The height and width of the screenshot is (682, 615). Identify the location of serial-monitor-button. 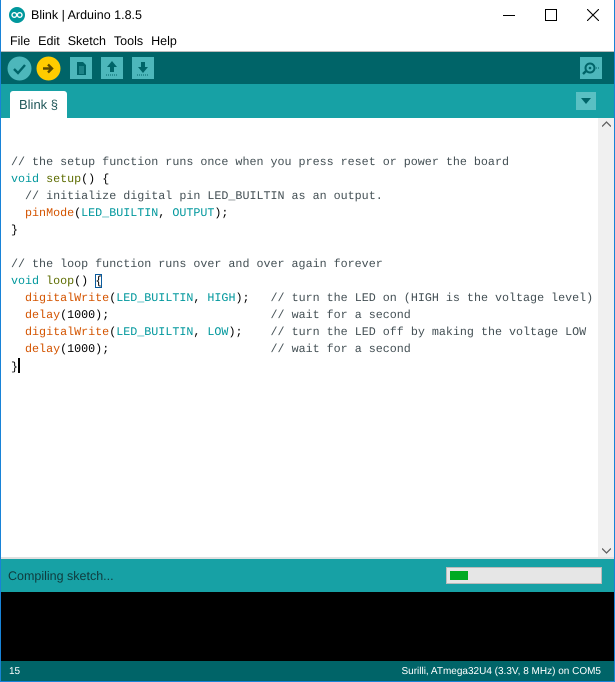
(591, 68).